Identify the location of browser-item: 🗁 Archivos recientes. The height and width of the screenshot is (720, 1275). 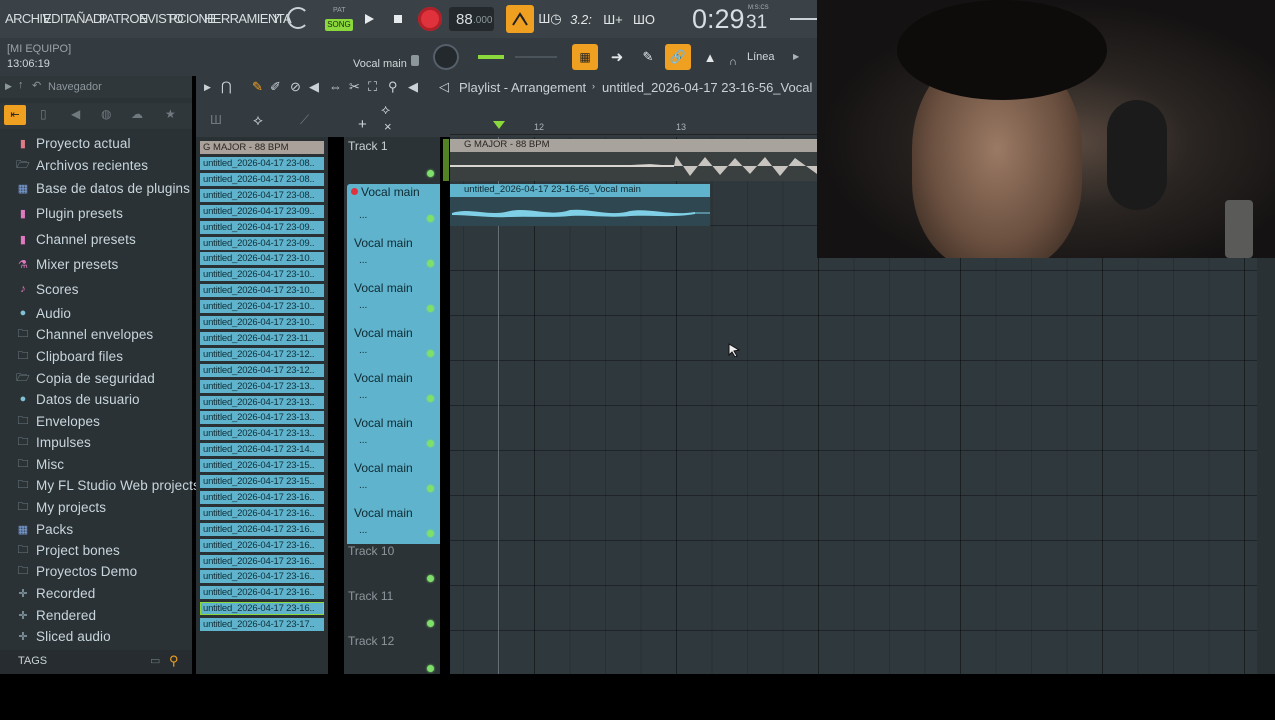
(82, 165).